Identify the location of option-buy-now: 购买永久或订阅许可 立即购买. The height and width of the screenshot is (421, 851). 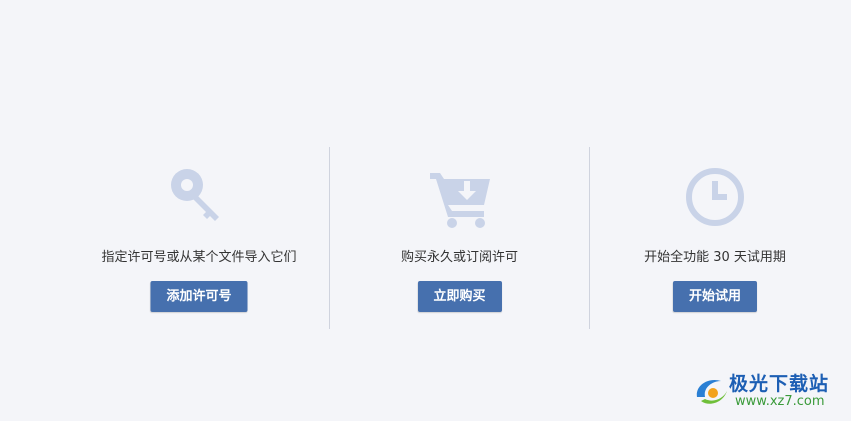
(459, 238).